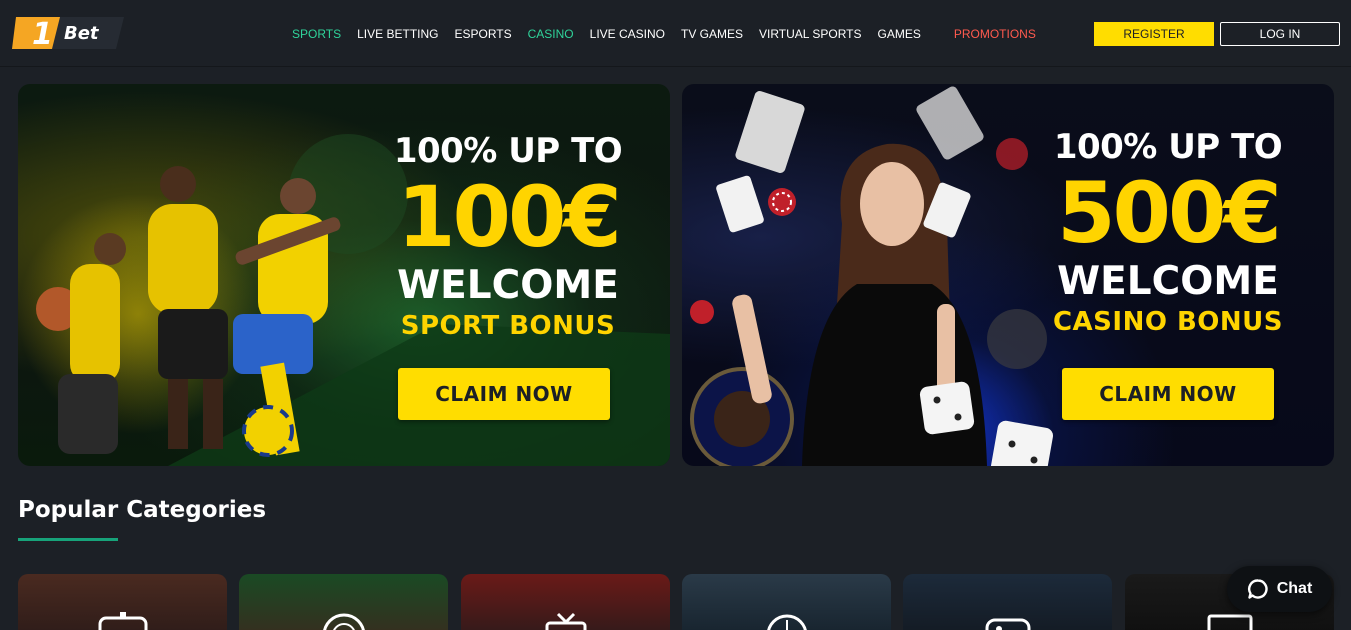 This screenshot has height=630, width=1351. Describe the element at coordinates (1257, 589) in the screenshot. I see `chat-bubble-icon` at that location.